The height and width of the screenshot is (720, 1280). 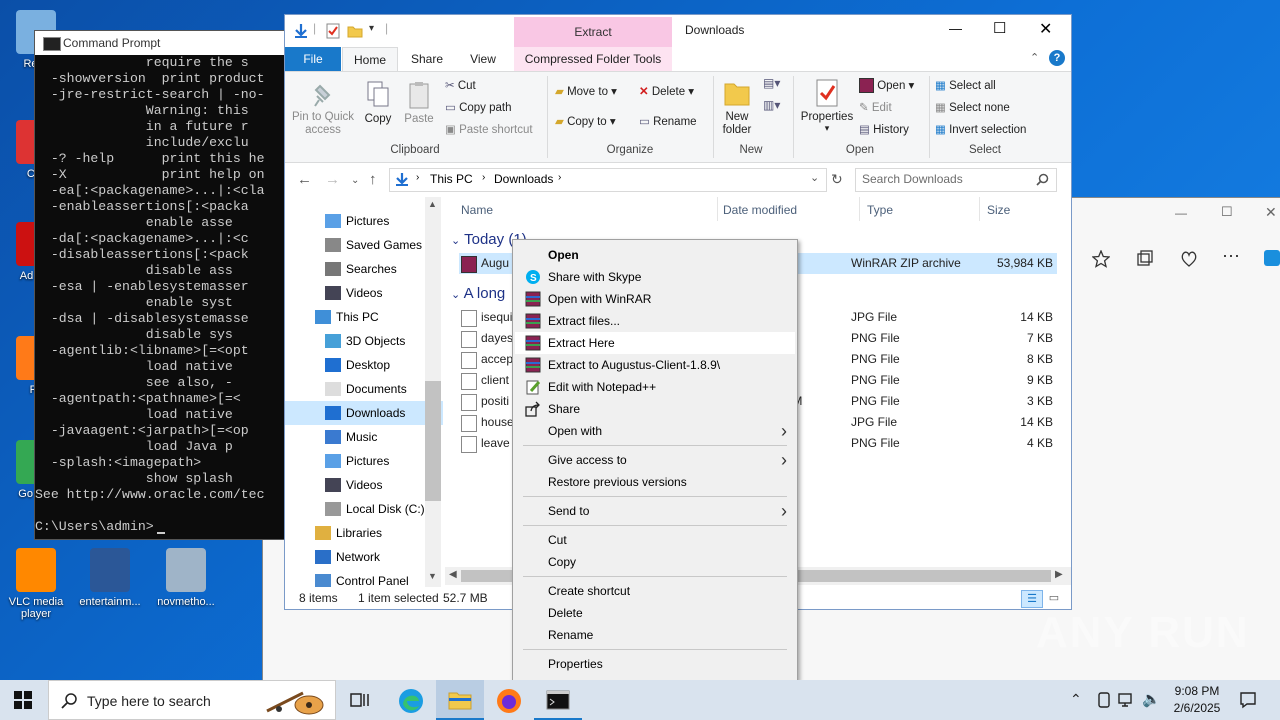 I want to click on collections-icon, so click(x=1145, y=259).